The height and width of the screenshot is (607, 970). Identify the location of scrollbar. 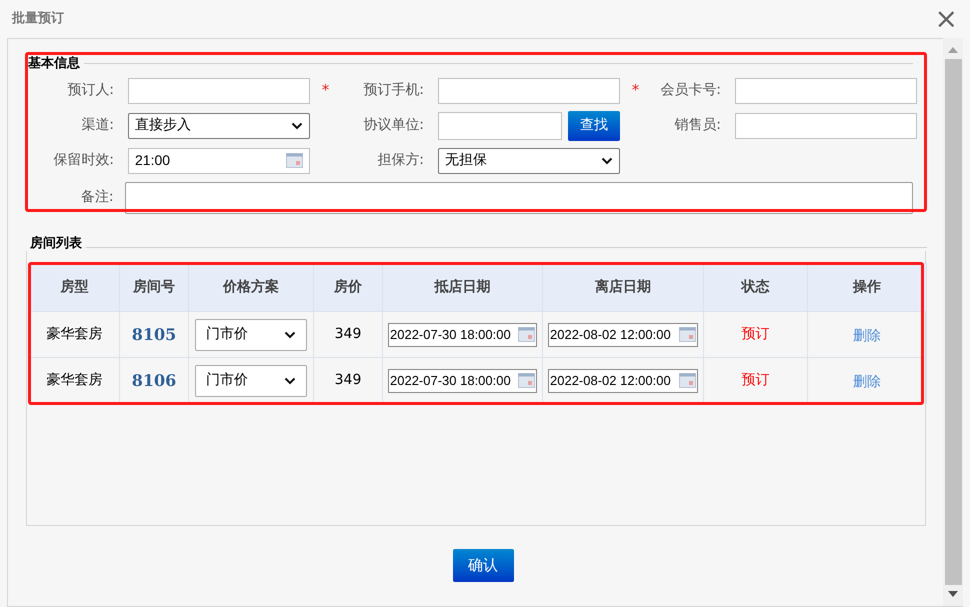
(953, 322).